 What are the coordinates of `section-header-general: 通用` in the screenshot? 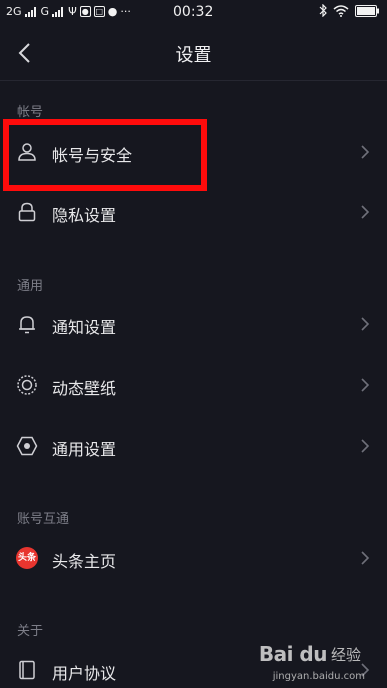 It's located at (30, 286).